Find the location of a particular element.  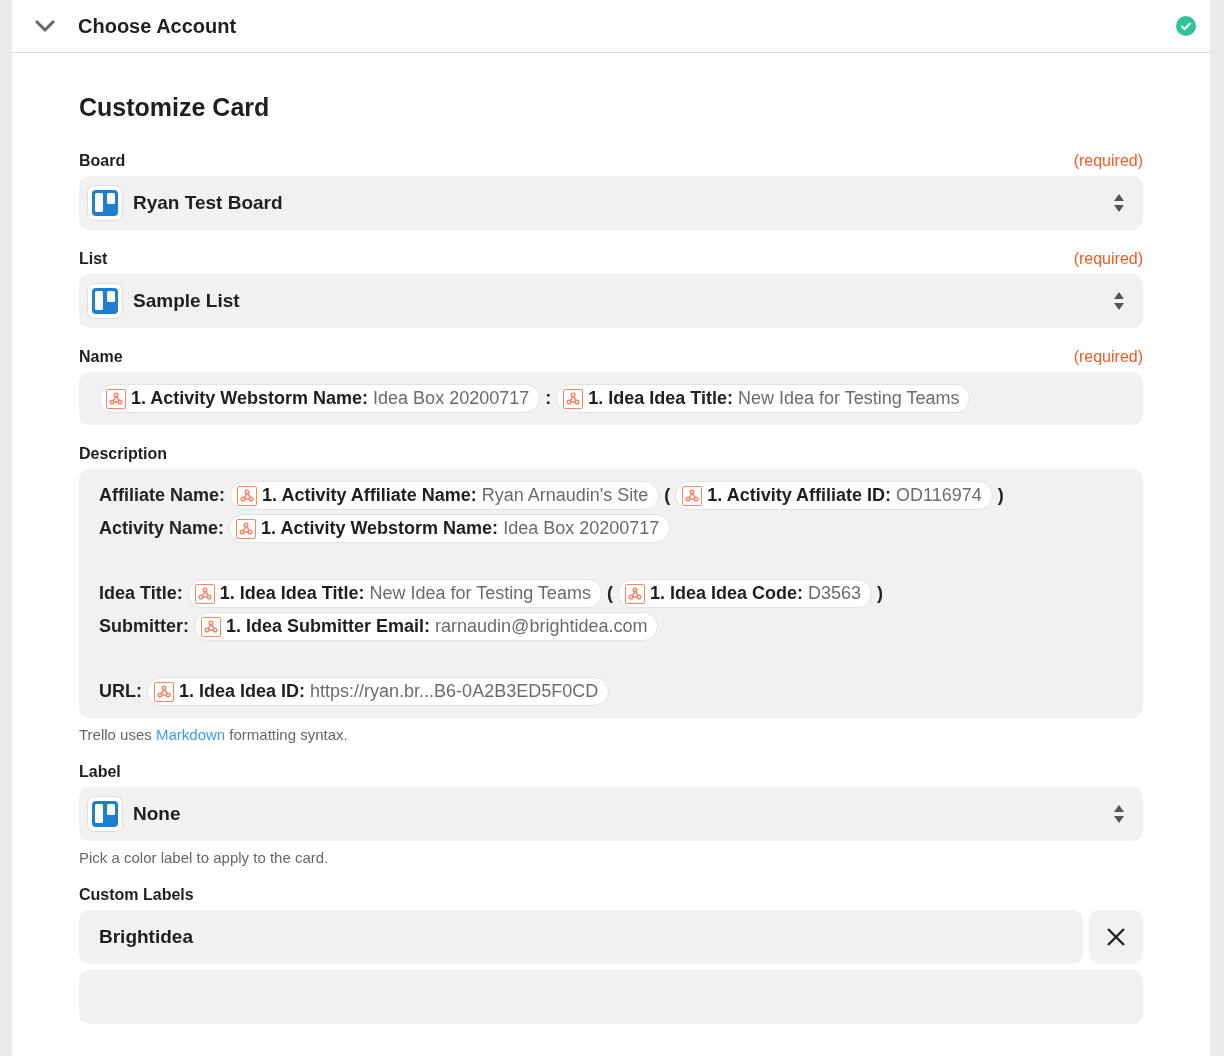

description-text: Idea Title: is located at coordinates (141, 593).